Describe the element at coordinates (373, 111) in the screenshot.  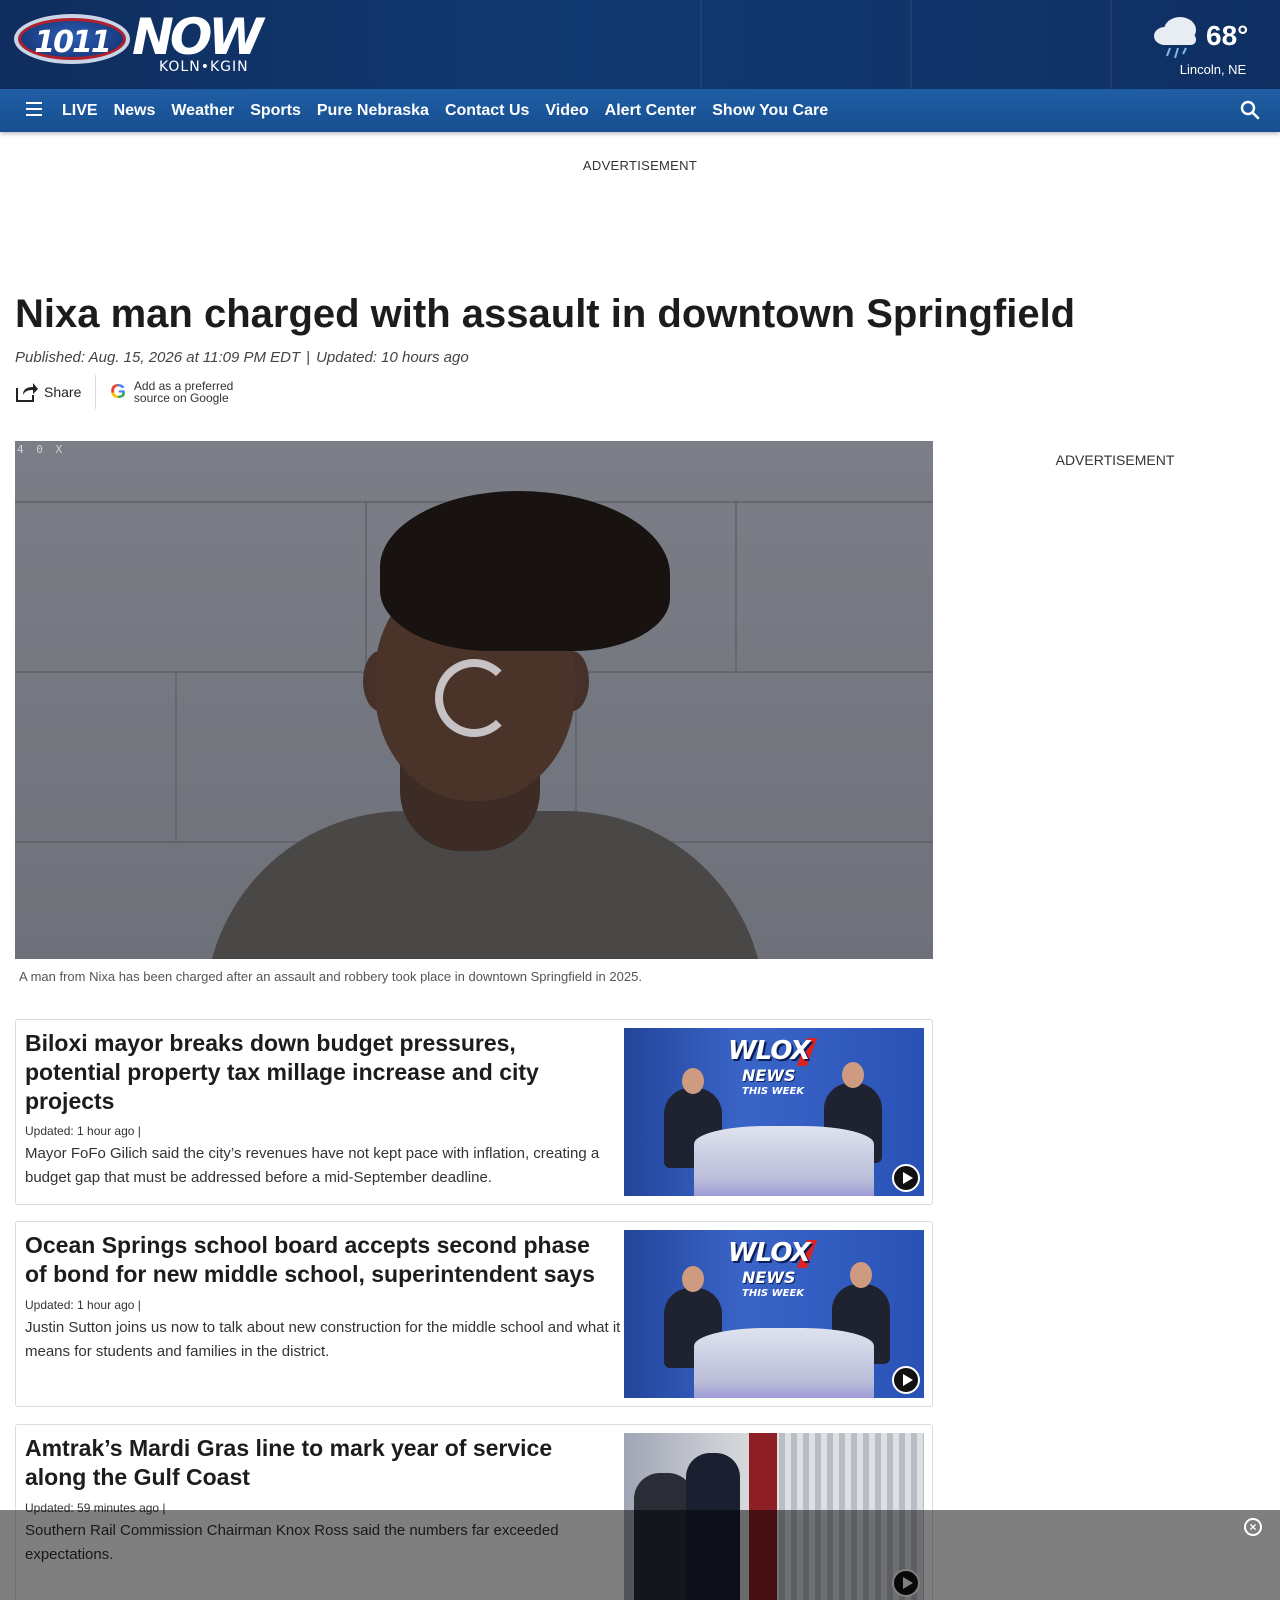
I see `nav-item-pure-nebraska: Pure Nebraska` at that location.